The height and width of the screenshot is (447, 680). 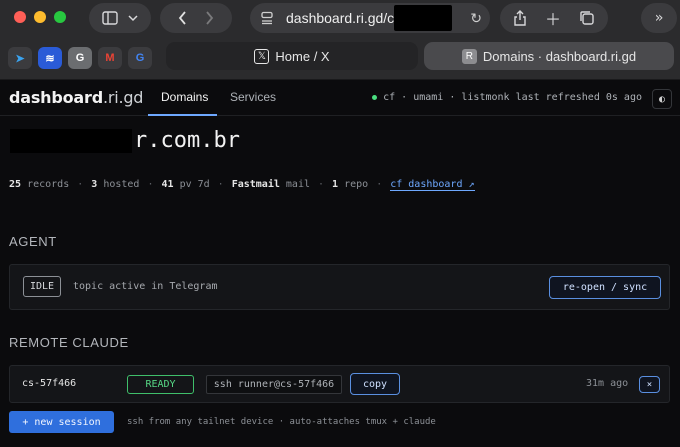 I want to click on pinned-tab-gmail: M, so click(x=110, y=58).